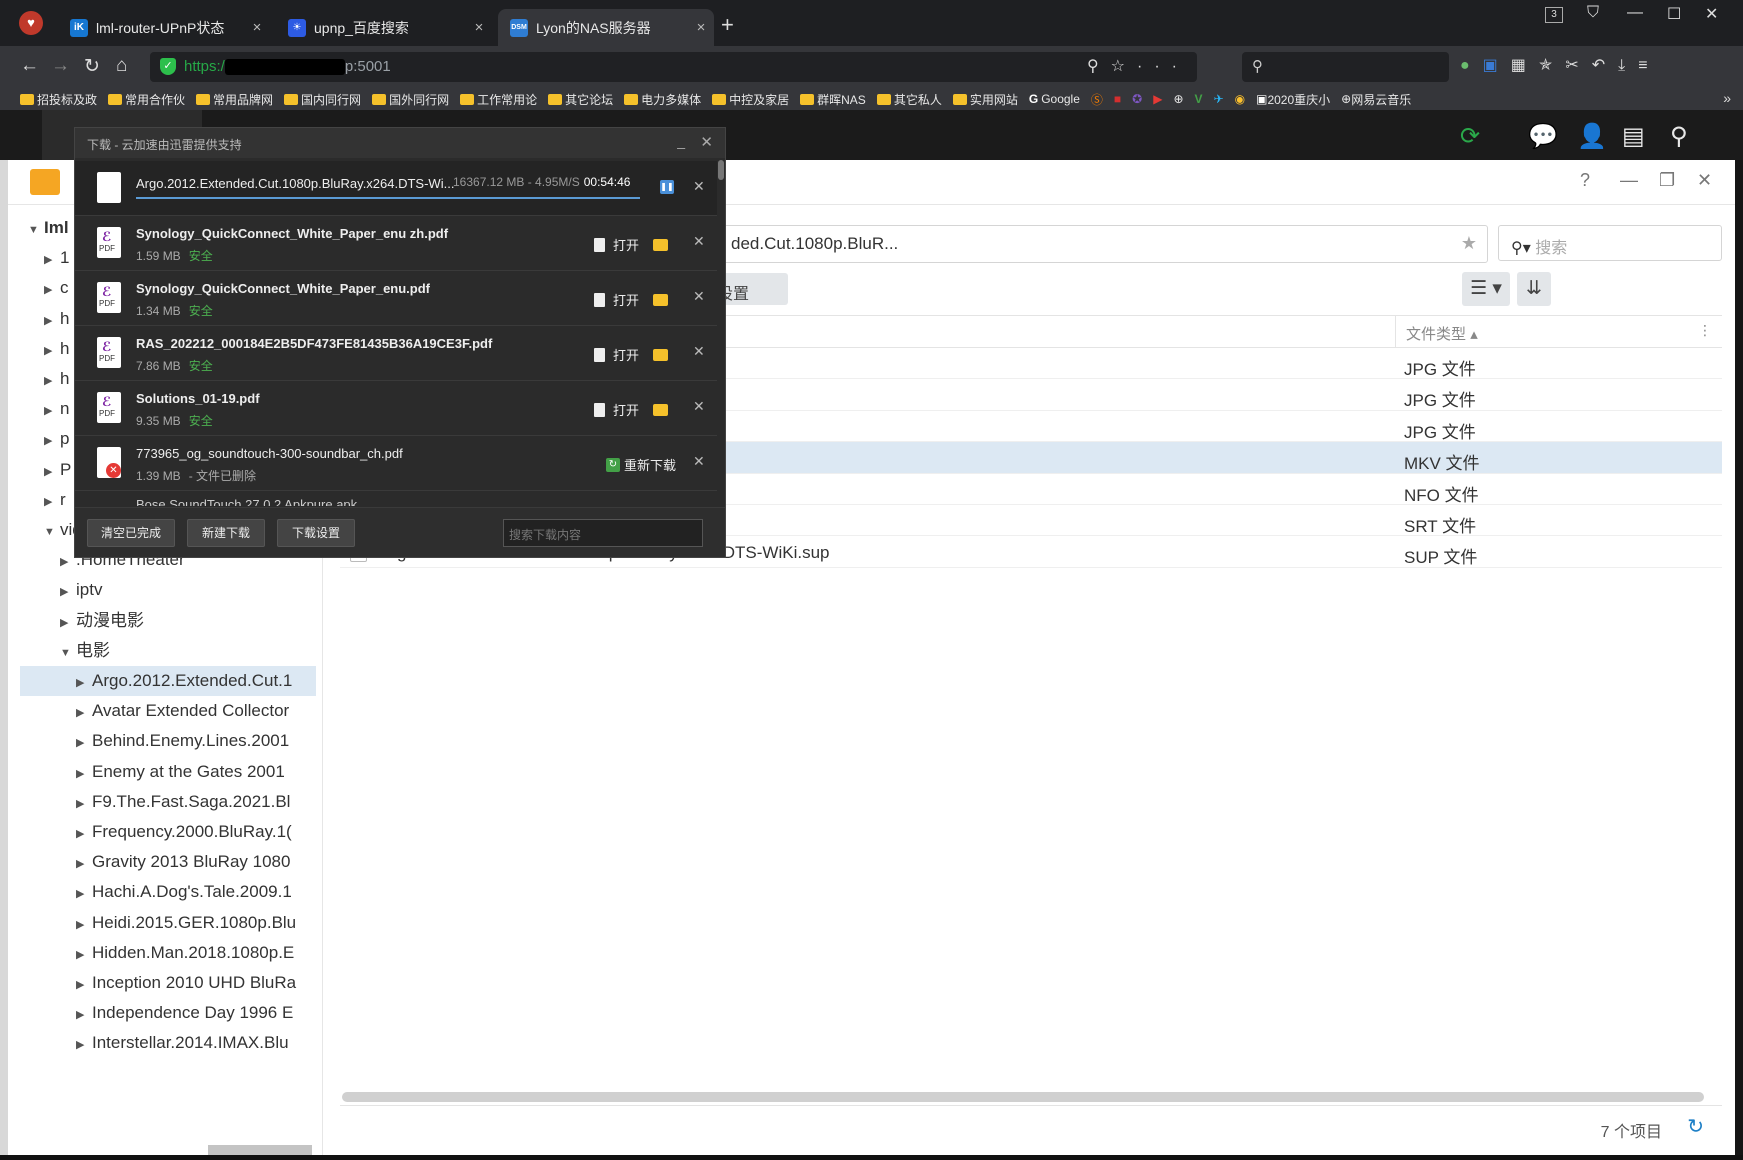  What do you see at coordinates (1543, 136) in the screenshot?
I see `notification-icon: 💬` at bounding box center [1543, 136].